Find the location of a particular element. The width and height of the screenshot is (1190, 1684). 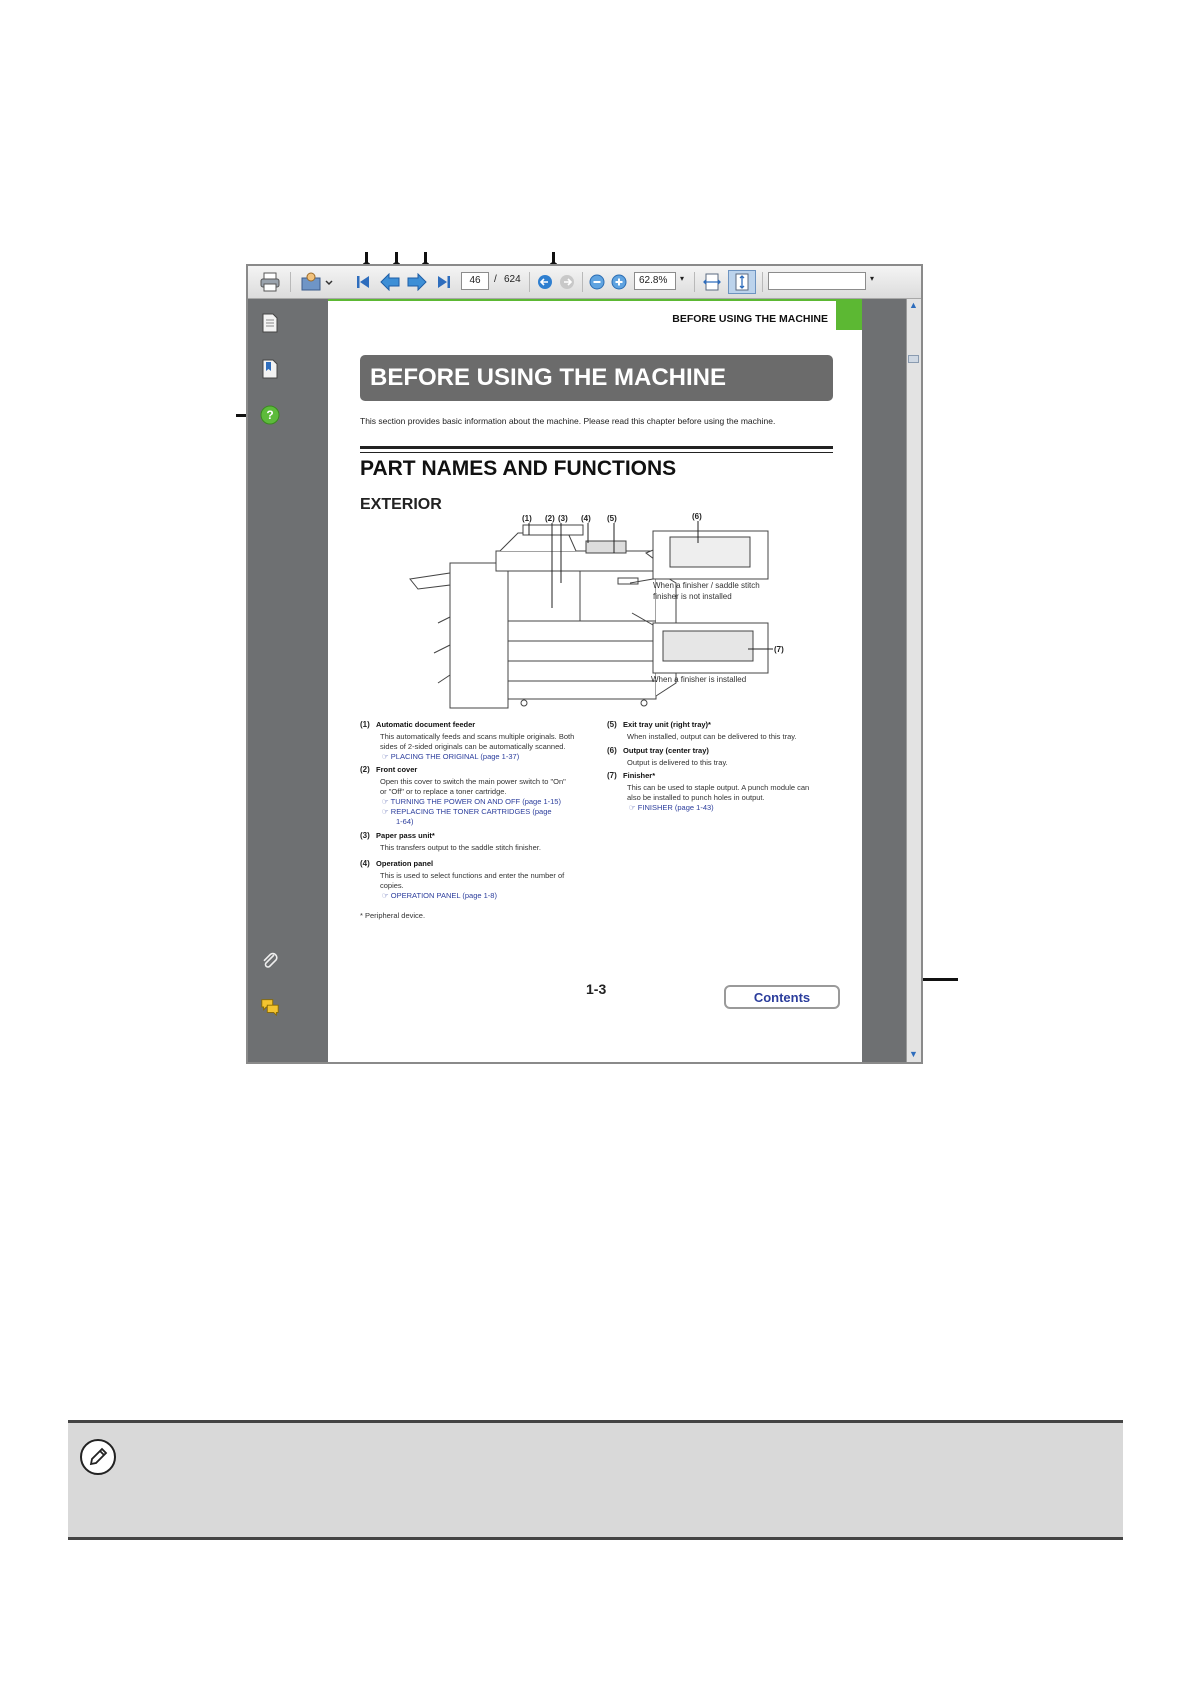

link-finisher: ☞ FINISHER (page 1-43) is located at coordinates (717, 808).